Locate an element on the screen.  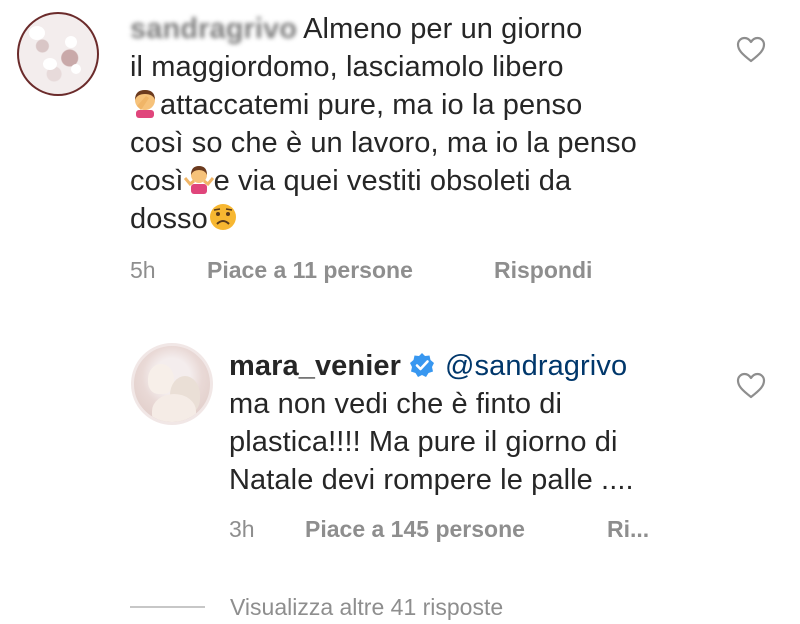
comment-line: dosso is located at coordinates (169, 219).